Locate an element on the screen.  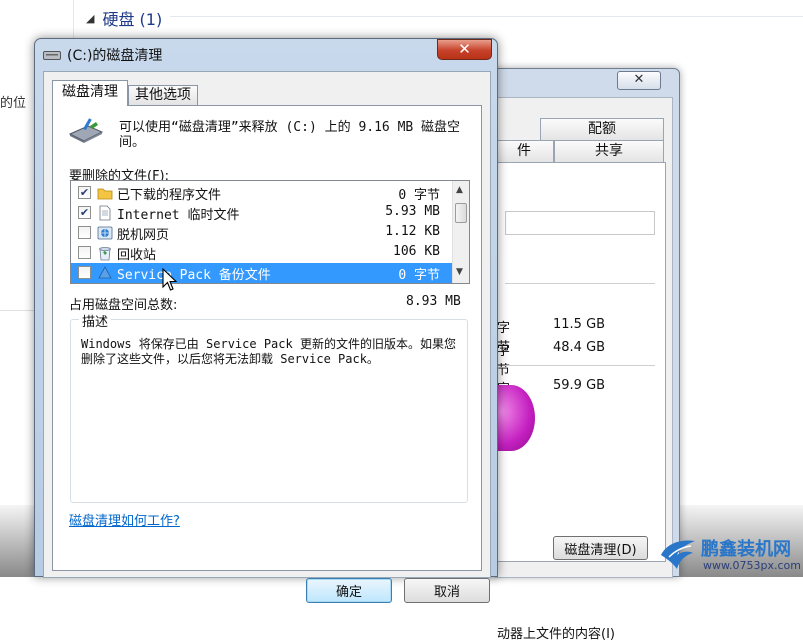
list-item: ✔ Internet 临时文件 5.93 MB is located at coordinates (262, 213).